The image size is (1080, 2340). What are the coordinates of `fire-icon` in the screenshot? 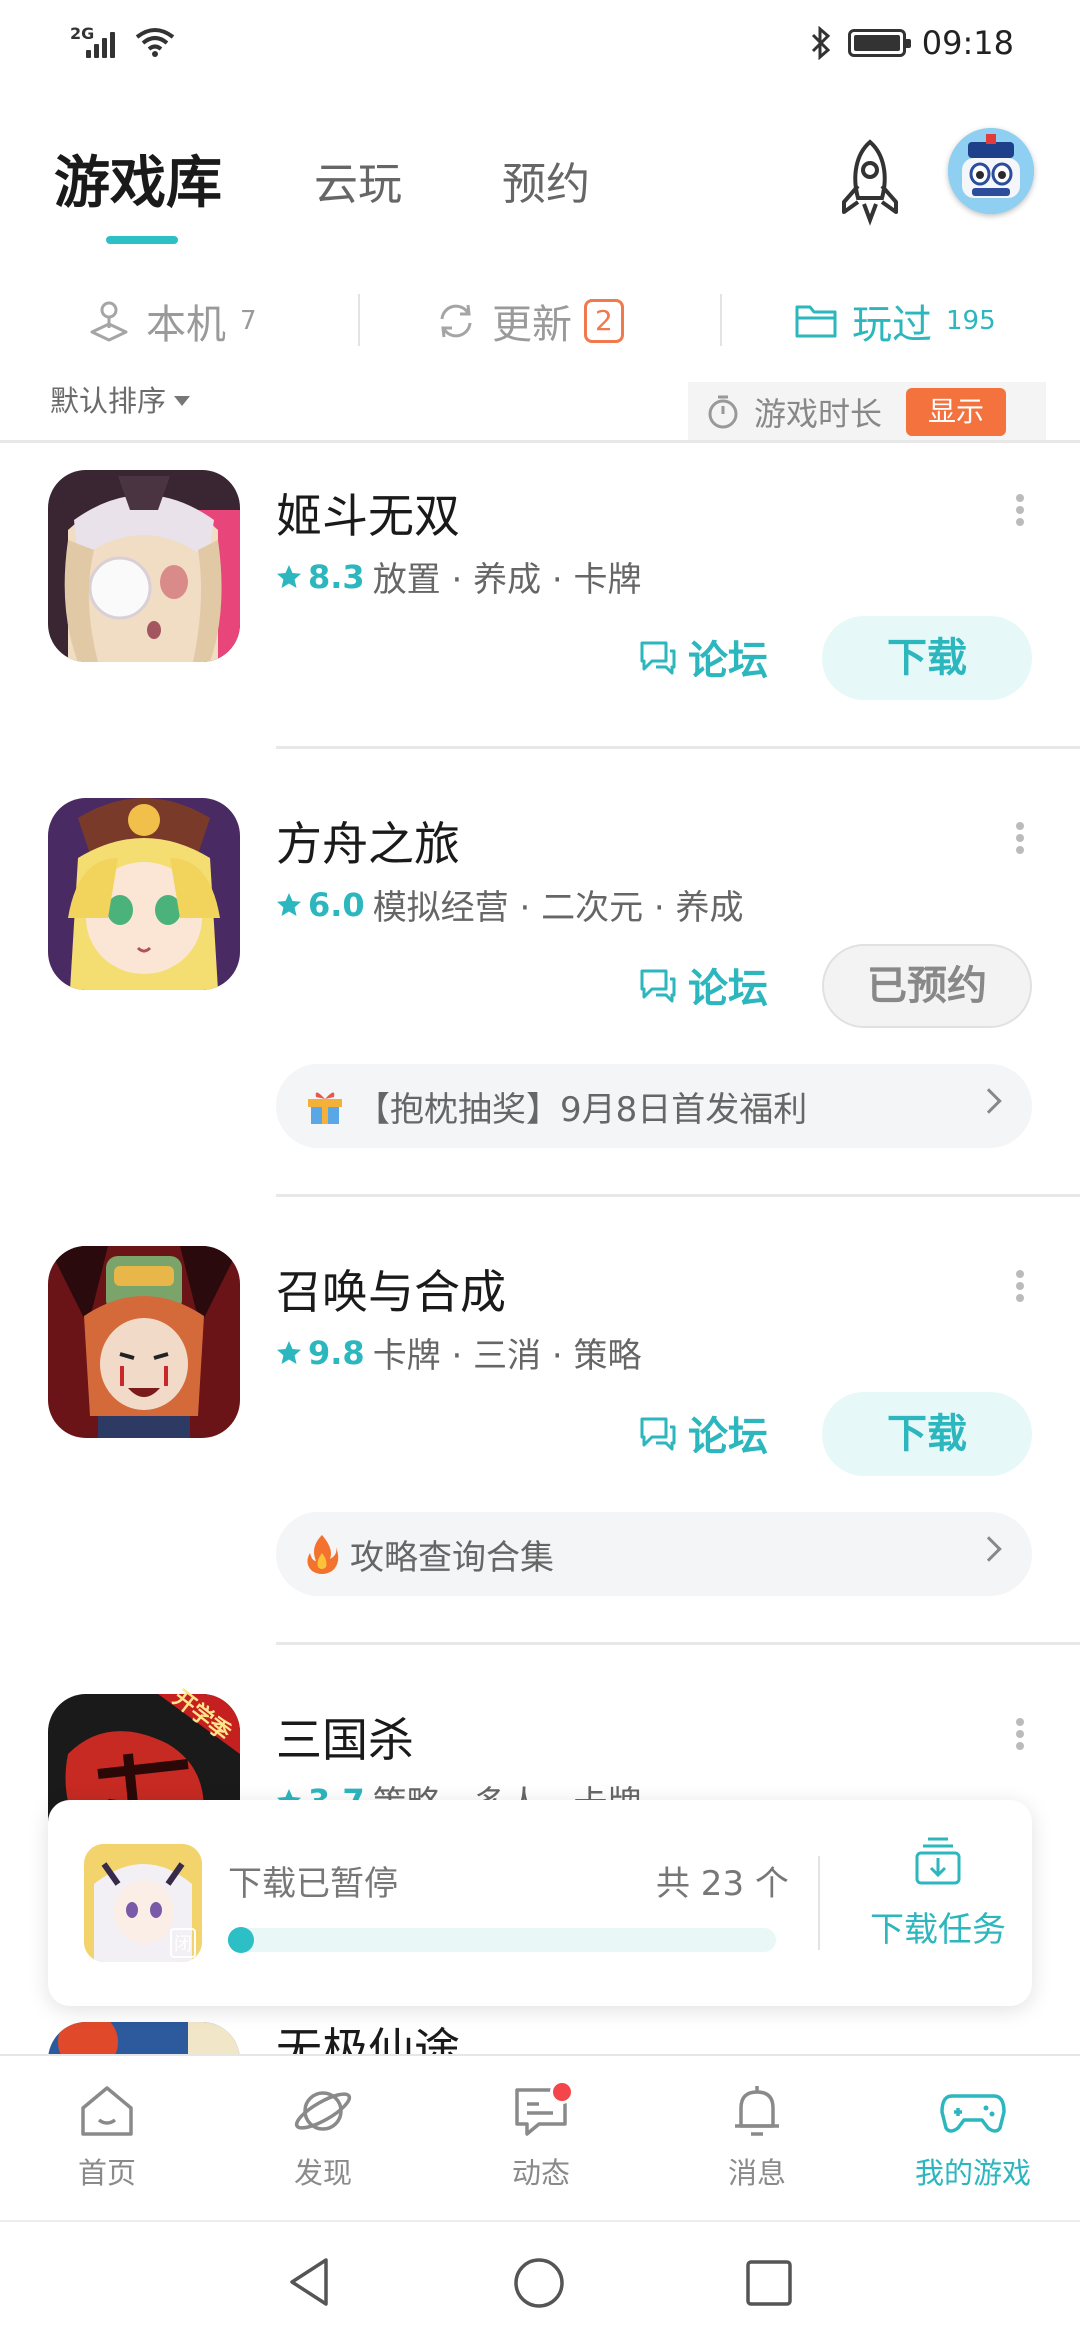 It's located at (323, 1554).